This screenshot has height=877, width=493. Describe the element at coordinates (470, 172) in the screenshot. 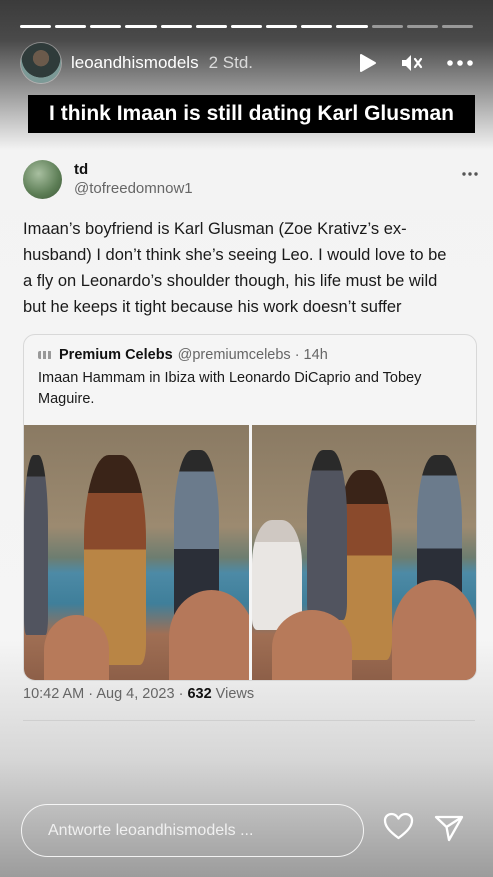

I see `tweet-more-icon` at that location.